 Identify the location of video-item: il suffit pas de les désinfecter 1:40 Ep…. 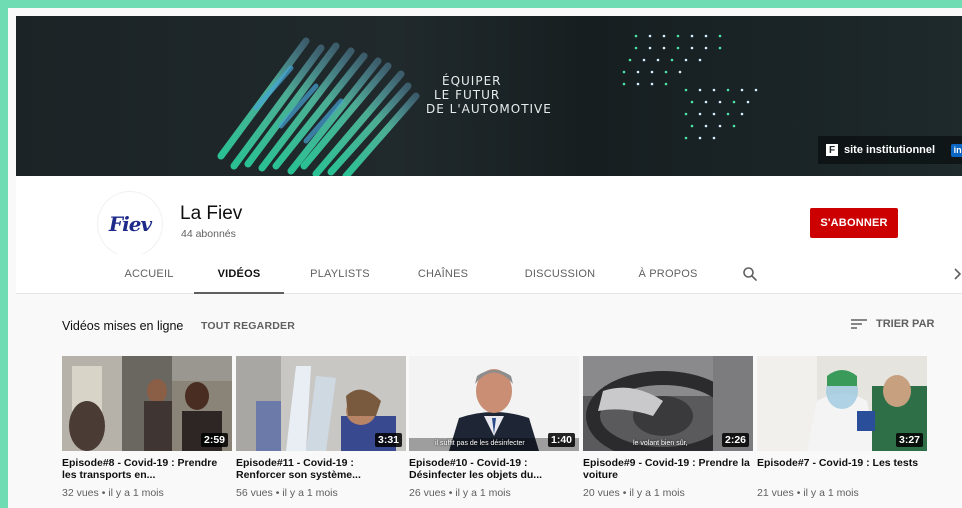
(494, 427).